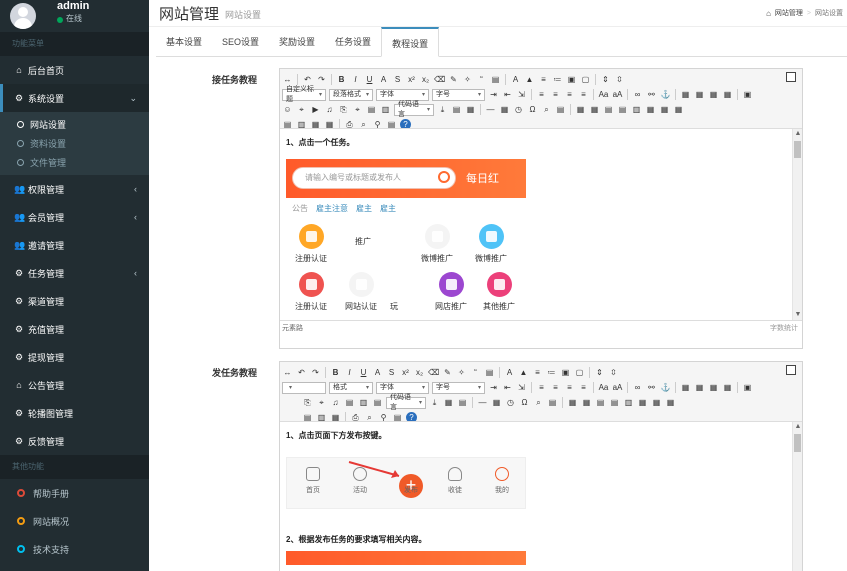  I want to click on sidebar-item-system: ⚙ 系统设置 ⌄, so click(74, 98).